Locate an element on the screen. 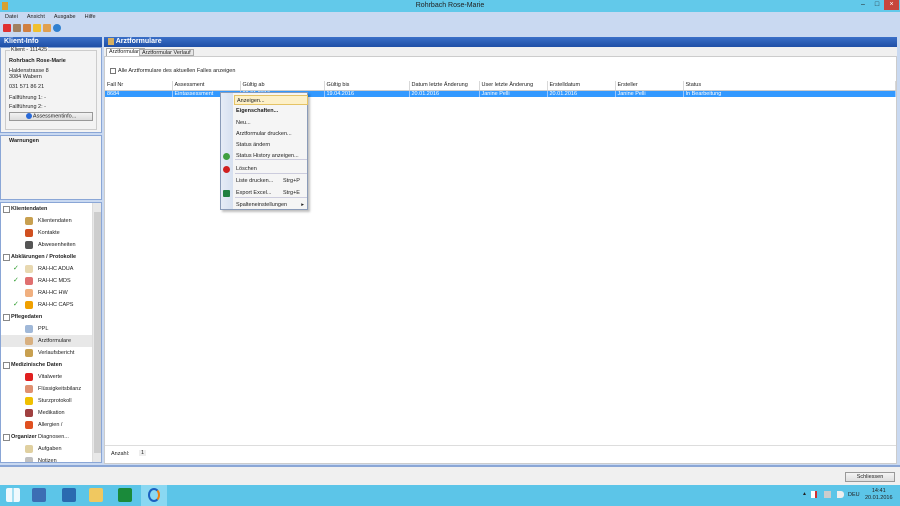 This screenshot has width=900, height=506. submenu-arrow-icon: ▸ is located at coordinates (302, 205).